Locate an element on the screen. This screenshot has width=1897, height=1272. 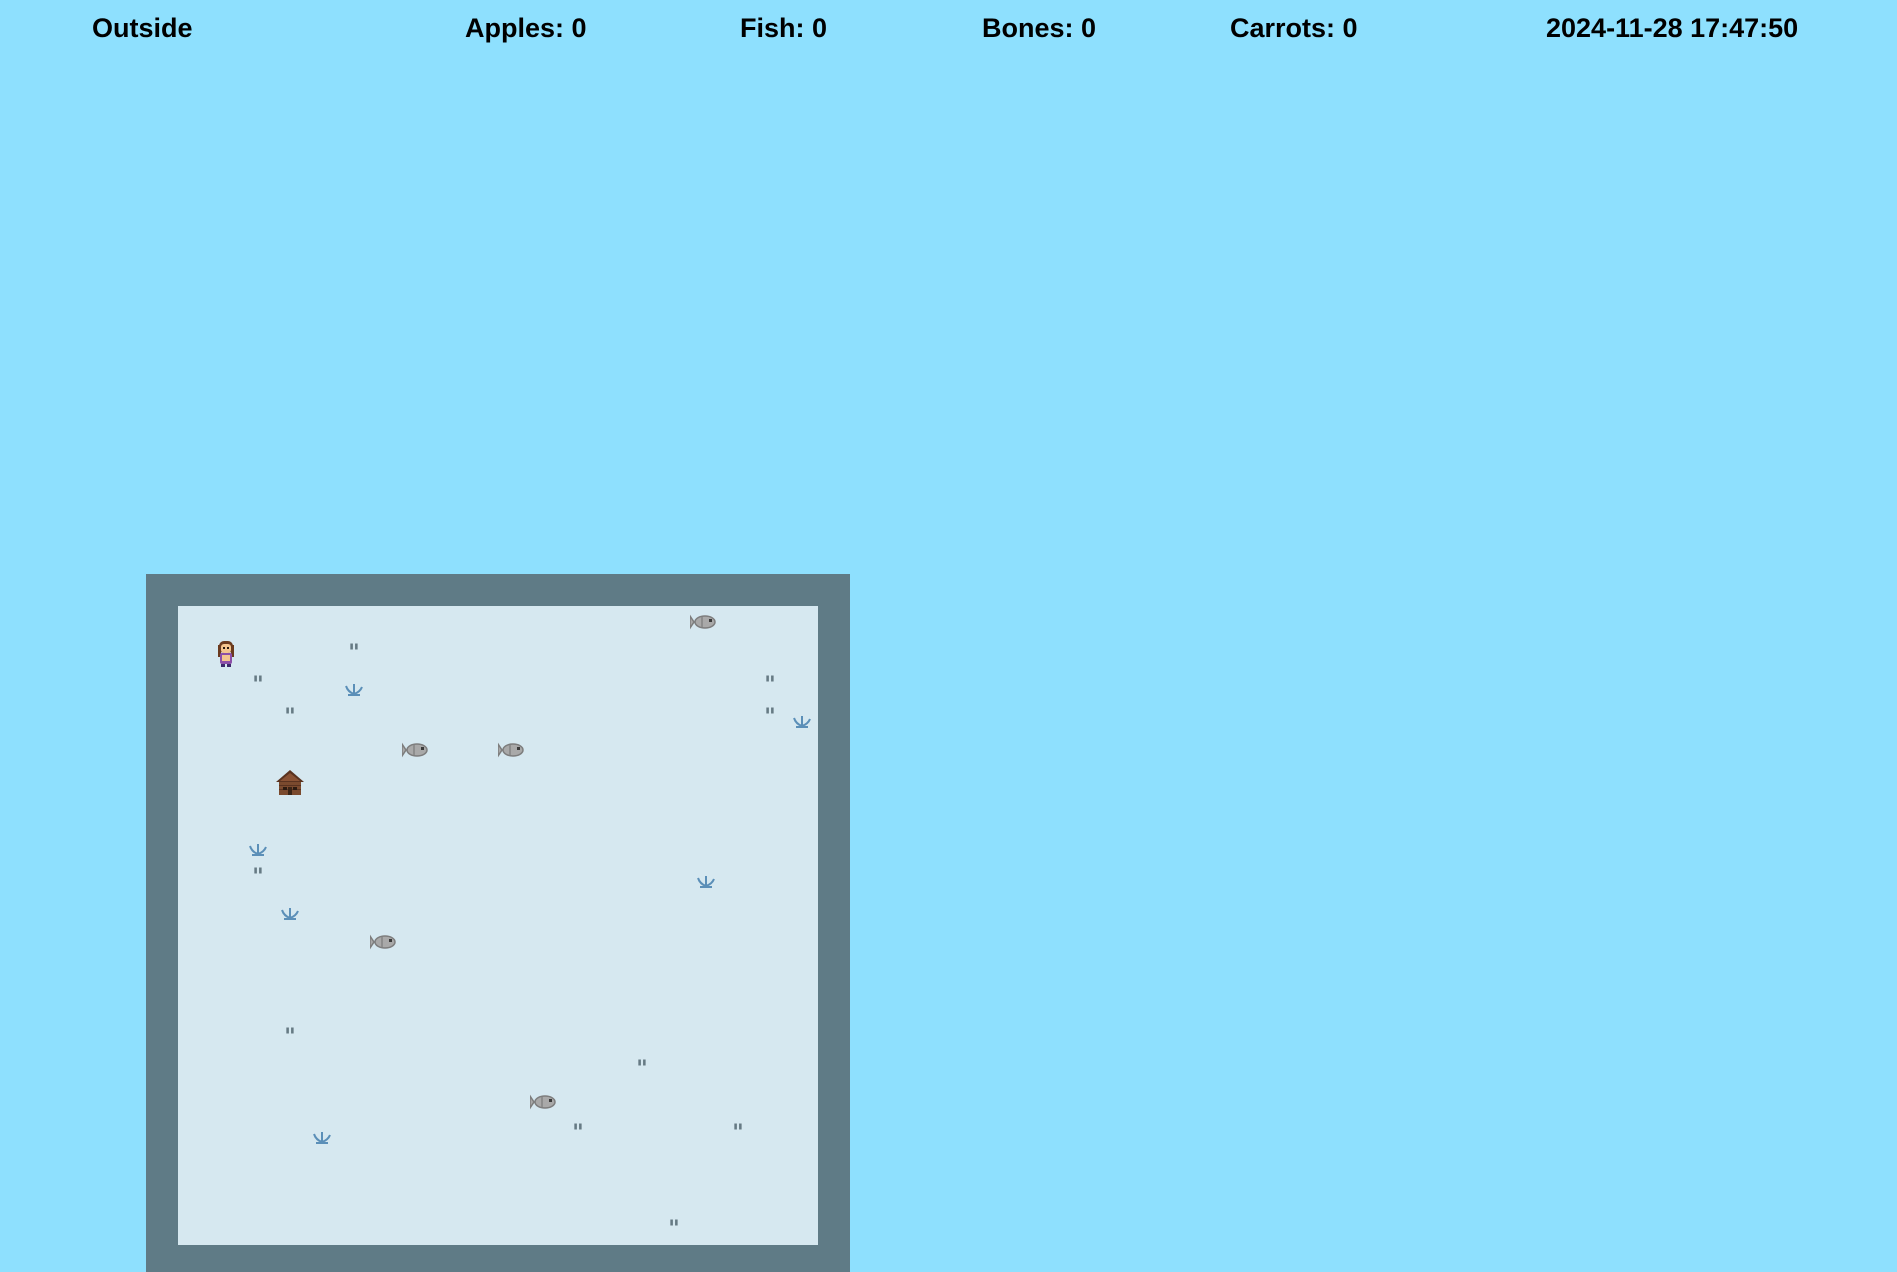
datetime-label: 2024-11-28 17:47:50 is located at coordinates (1672, 28).